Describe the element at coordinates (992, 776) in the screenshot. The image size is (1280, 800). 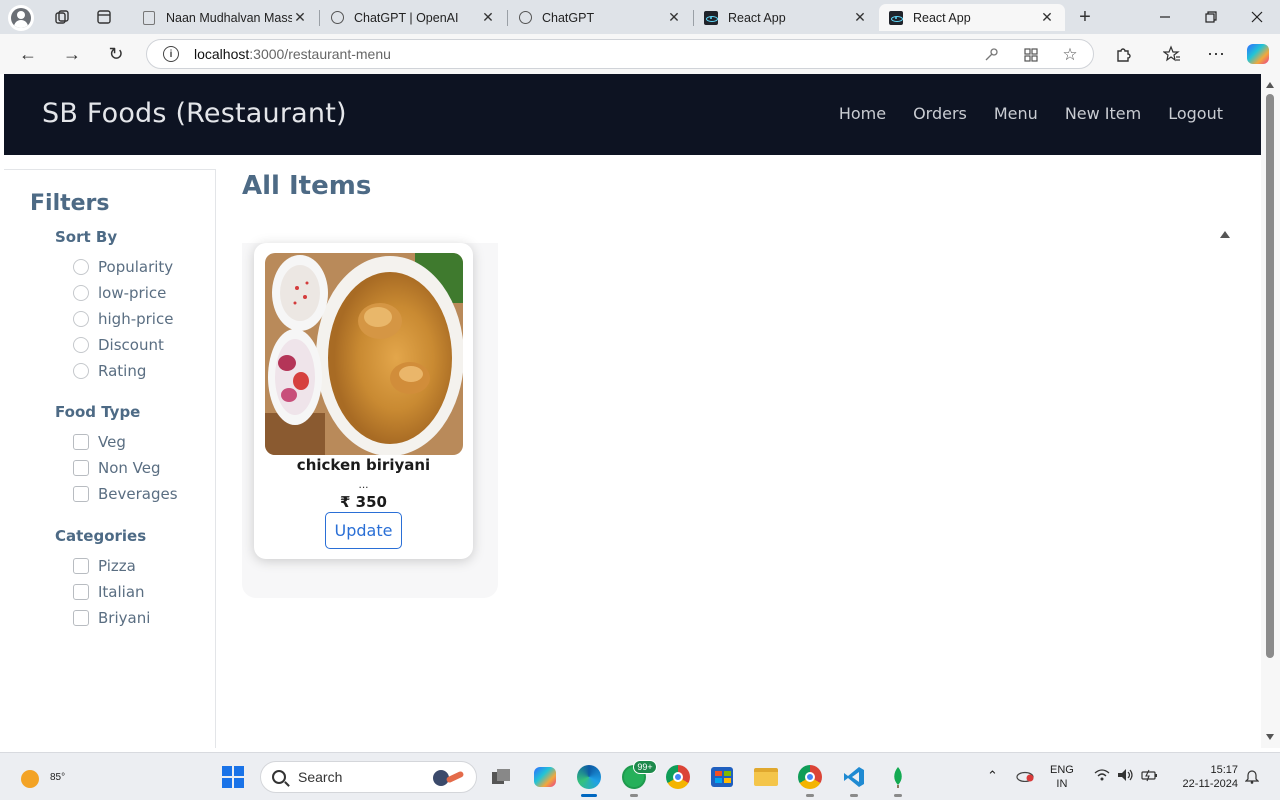
I see `show-hidden-icons: ⌃` at that location.